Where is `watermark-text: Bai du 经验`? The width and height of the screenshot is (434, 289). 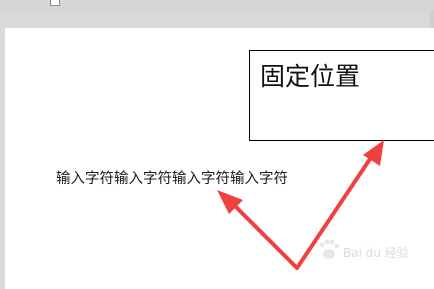
watermark-text: Bai du 经验 is located at coordinates (376, 253).